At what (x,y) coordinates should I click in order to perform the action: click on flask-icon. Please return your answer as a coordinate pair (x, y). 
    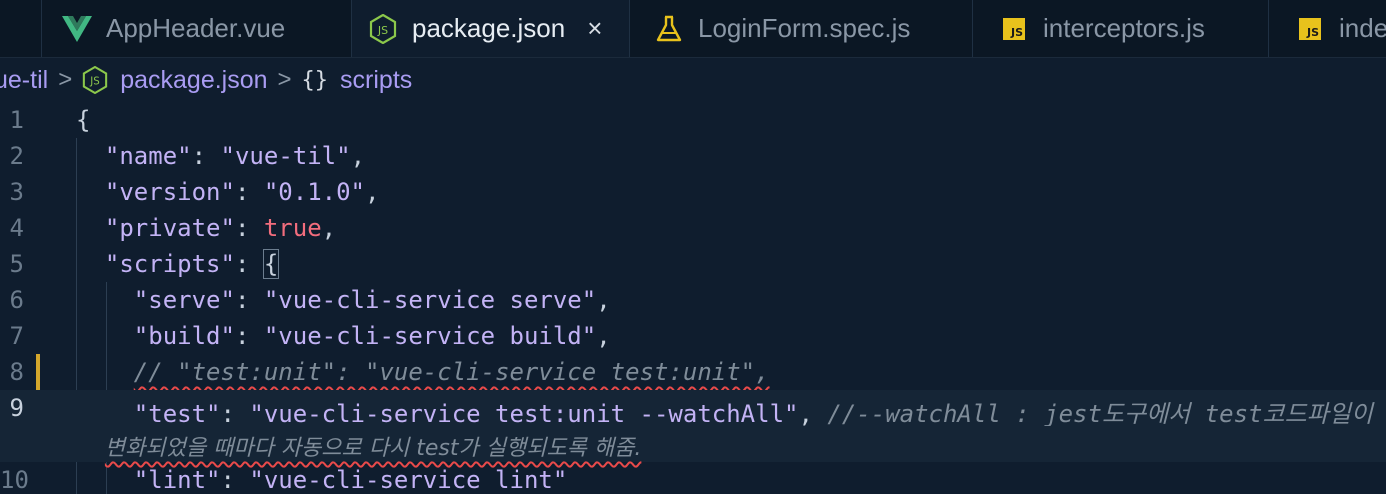
    Looking at the image, I should click on (669, 29).